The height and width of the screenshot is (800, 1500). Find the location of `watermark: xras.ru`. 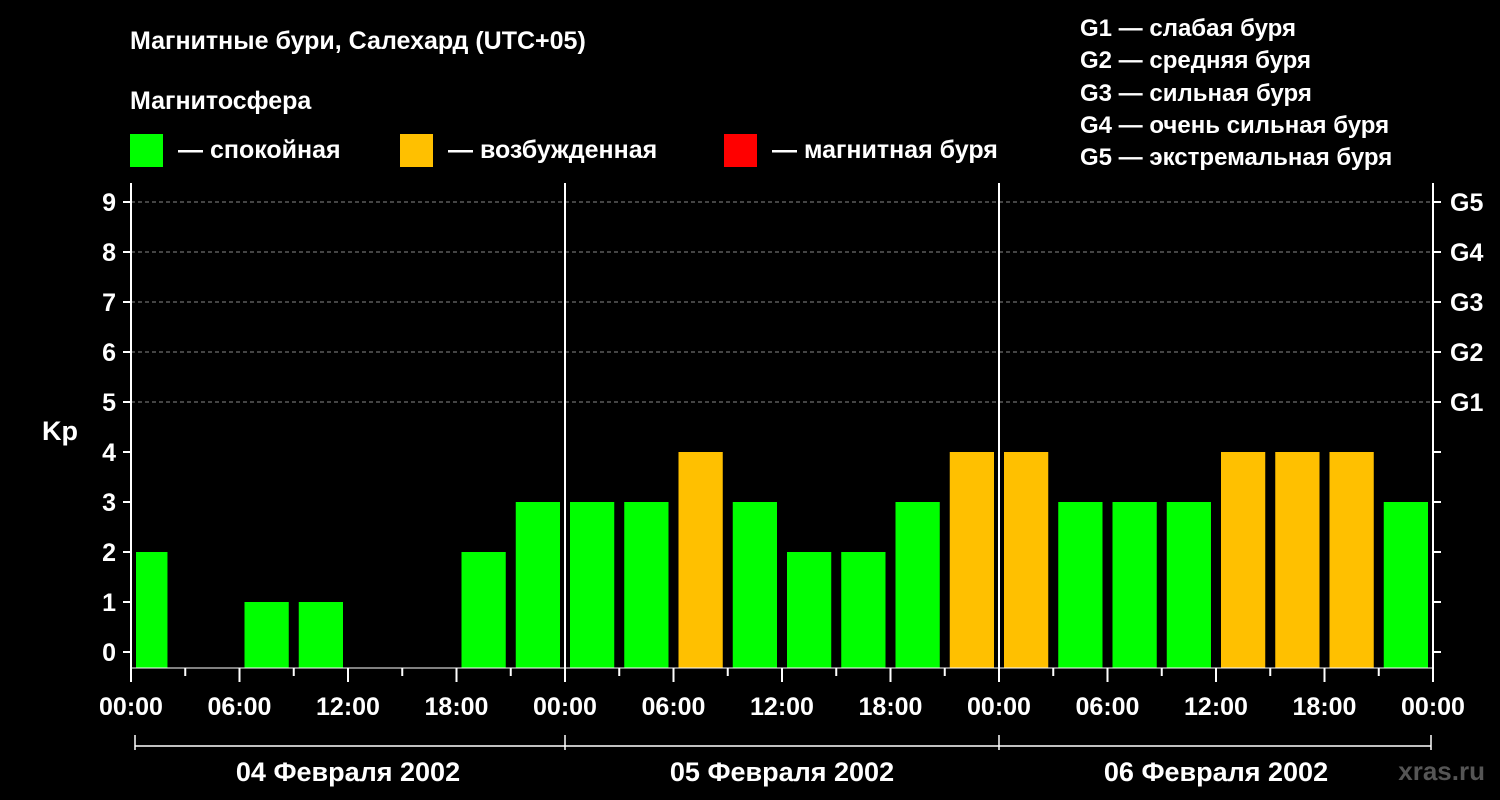

watermark: xras.ru is located at coordinates (1441, 771).